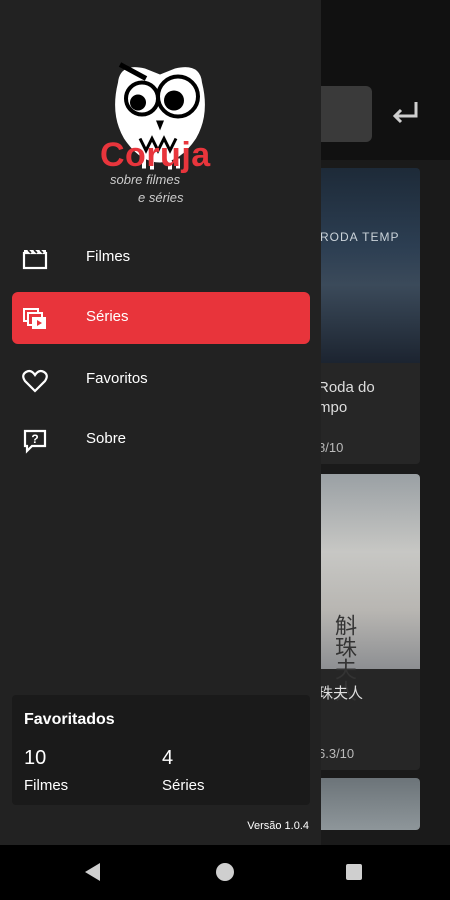  What do you see at coordinates (168, 758) in the screenshot?
I see `favorite-series-count: 4` at bounding box center [168, 758].